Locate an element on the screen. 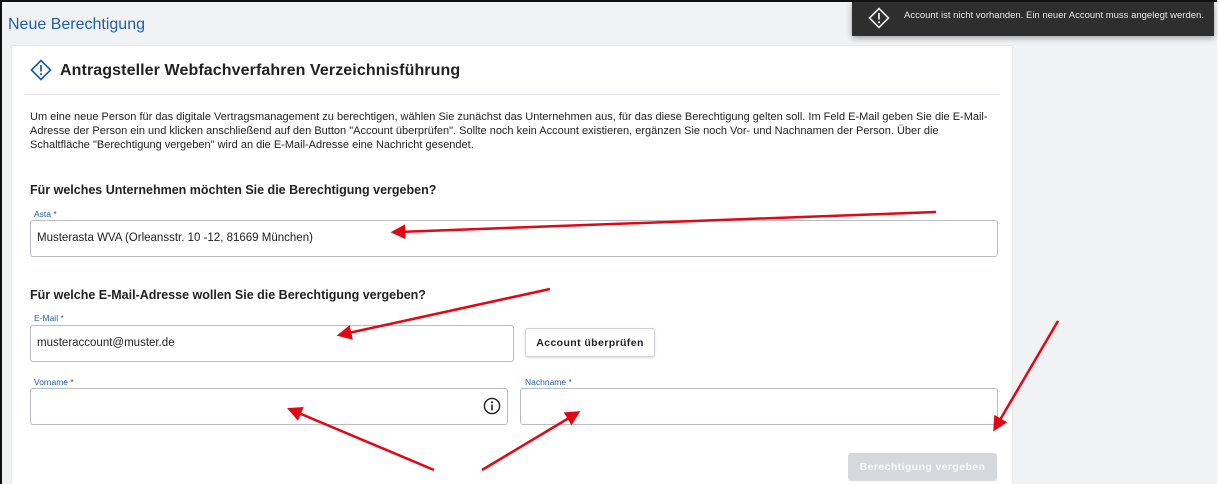 Image resolution: width=1219 pixels, height=484 pixels. divider is located at coordinates (512, 94).